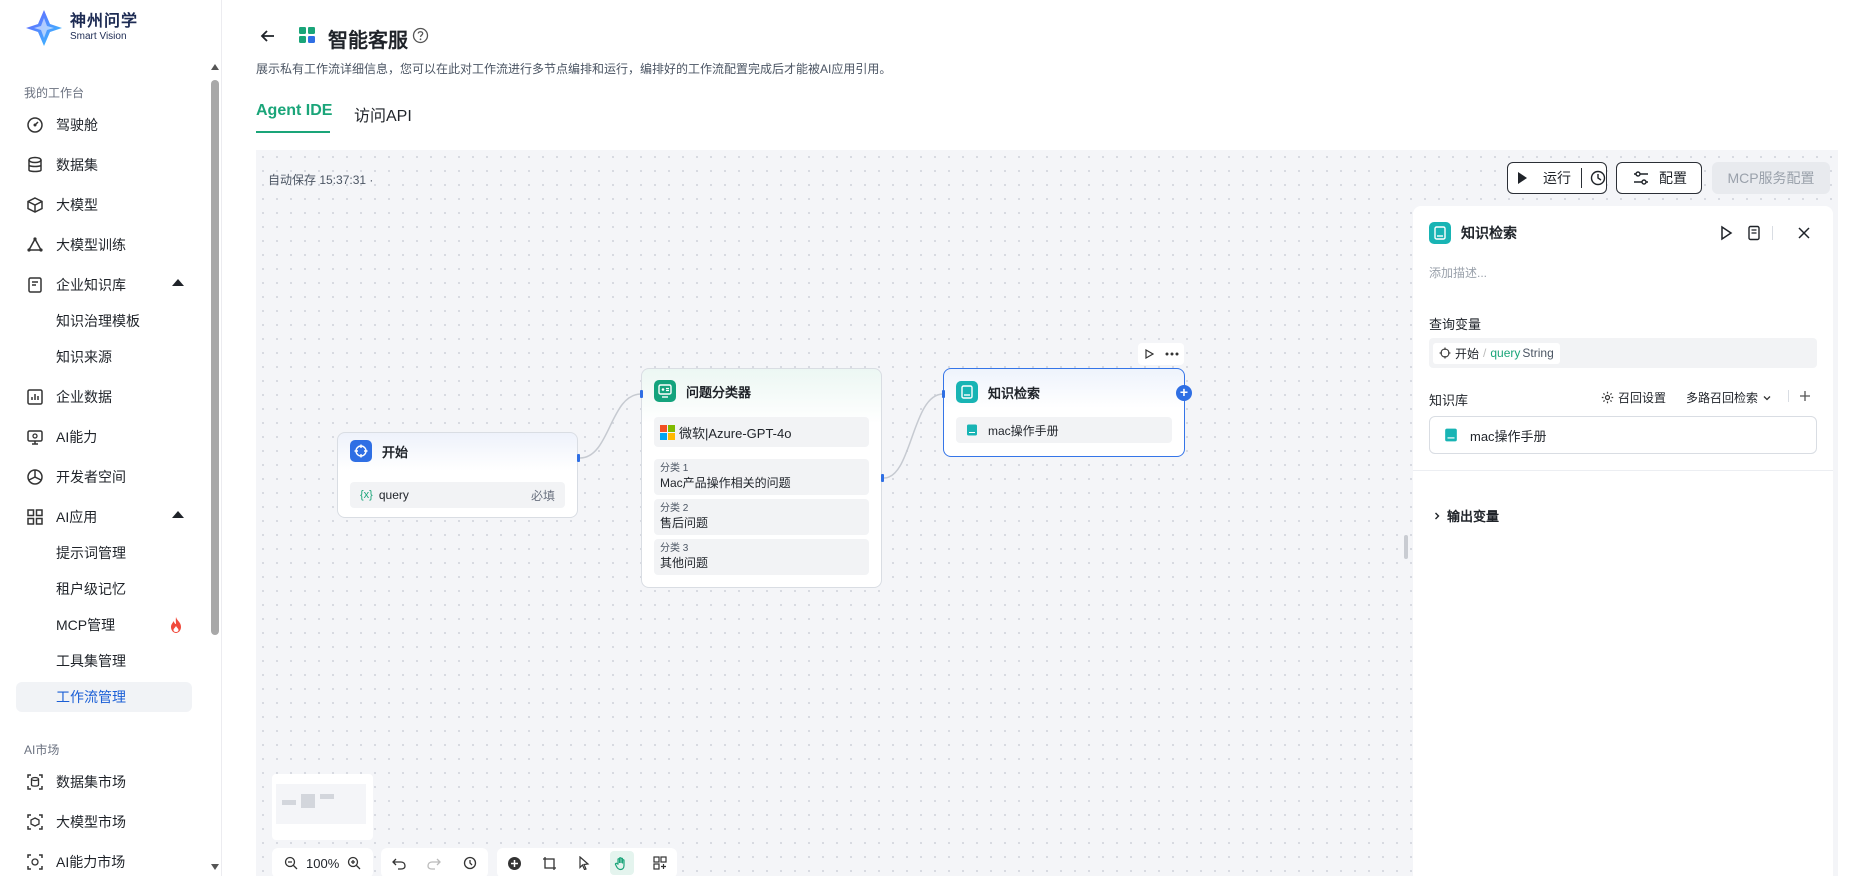  What do you see at coordinates (943, 394) in the screenshot?
I see `kb-input-port` at bounding box center [943, 394].